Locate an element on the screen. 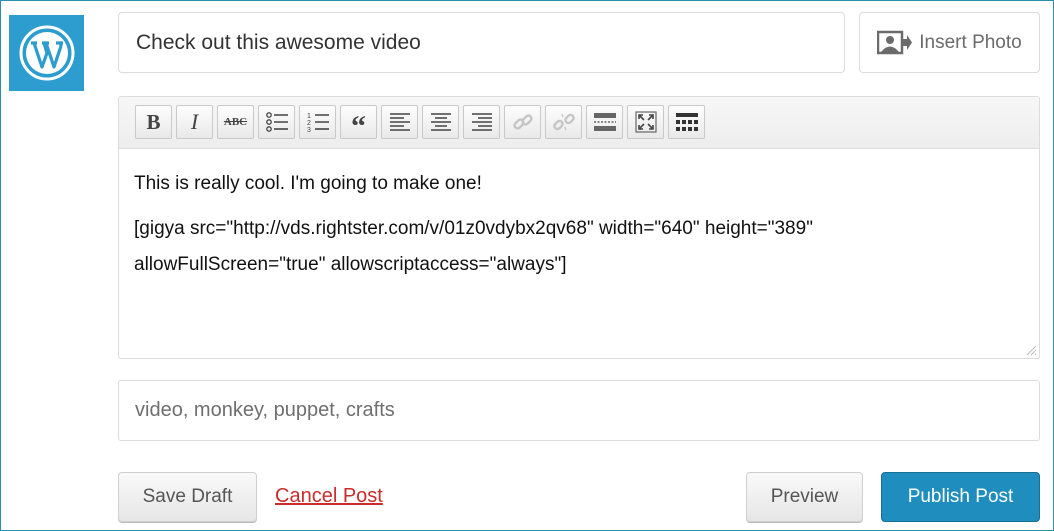  insert-photo-button: Insert Photo is located at coordinates (949, 42).